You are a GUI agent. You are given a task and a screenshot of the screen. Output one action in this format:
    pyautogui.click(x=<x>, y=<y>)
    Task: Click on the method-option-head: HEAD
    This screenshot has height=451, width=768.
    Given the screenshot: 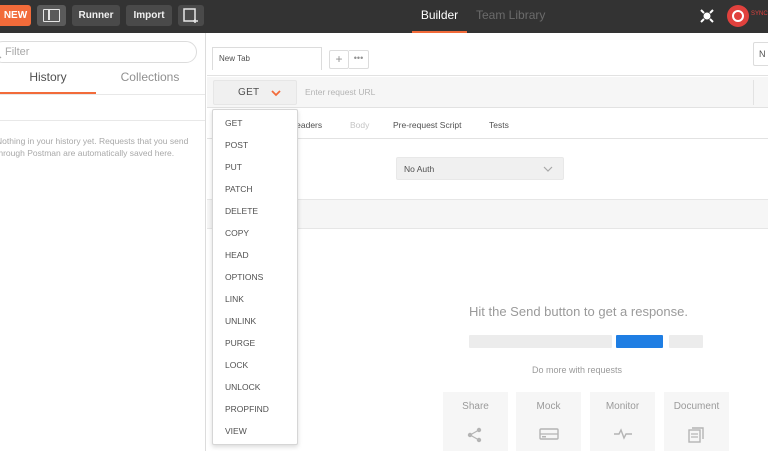 What is the action you would take?
    pyautogui.click(x=255, y=255)
    